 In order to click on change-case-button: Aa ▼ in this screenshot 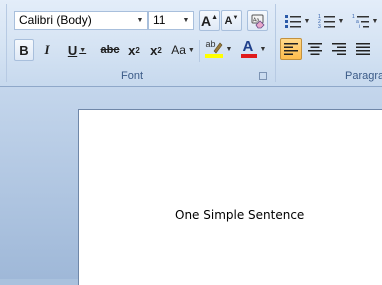, I will do `click(183, 50)`.